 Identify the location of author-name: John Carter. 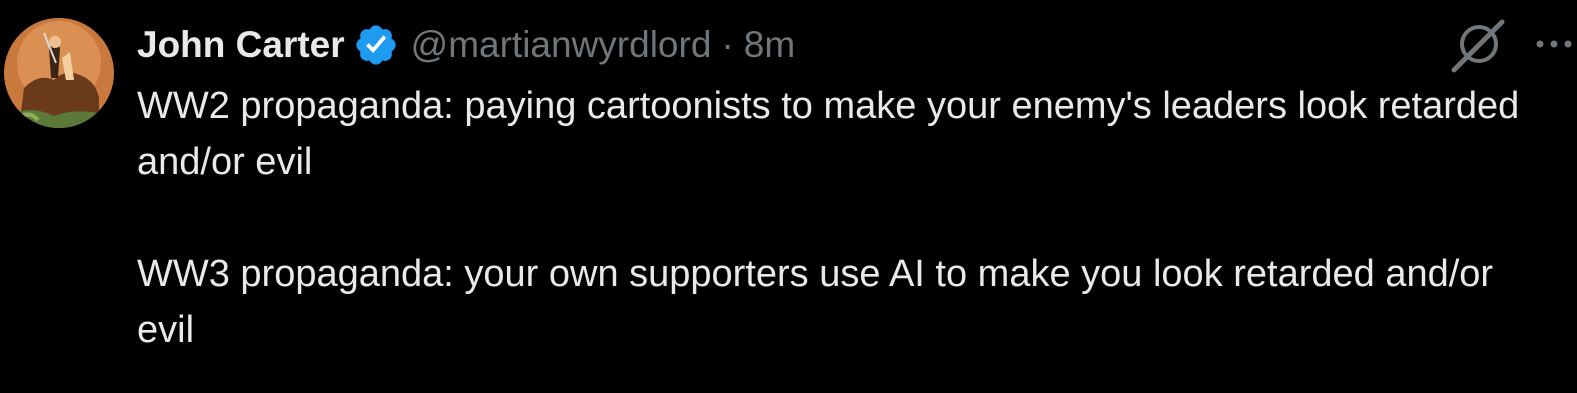
(241, 45).